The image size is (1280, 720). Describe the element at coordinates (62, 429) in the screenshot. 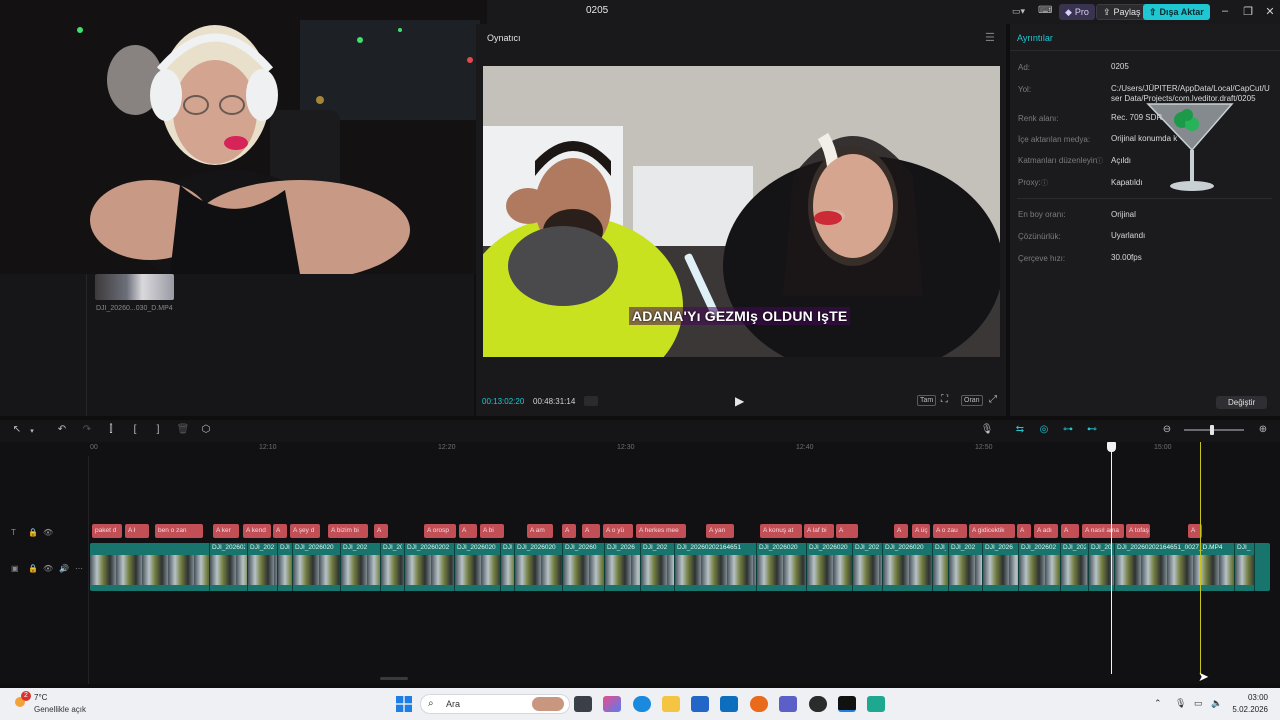

I see `undo-icon: ↶` at that location.